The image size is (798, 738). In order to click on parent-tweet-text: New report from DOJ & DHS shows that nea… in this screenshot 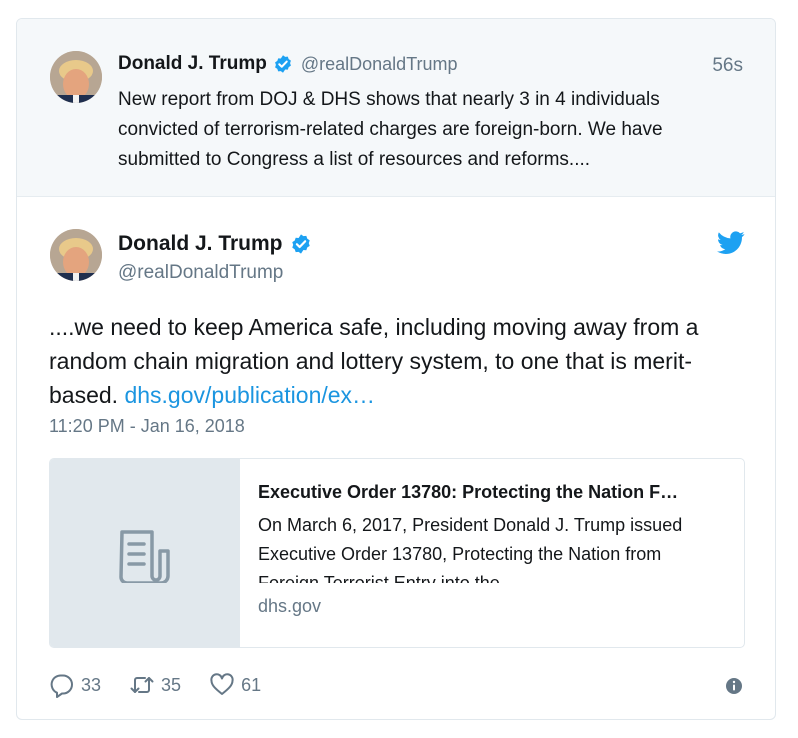, I will do `click(390, 129)`.